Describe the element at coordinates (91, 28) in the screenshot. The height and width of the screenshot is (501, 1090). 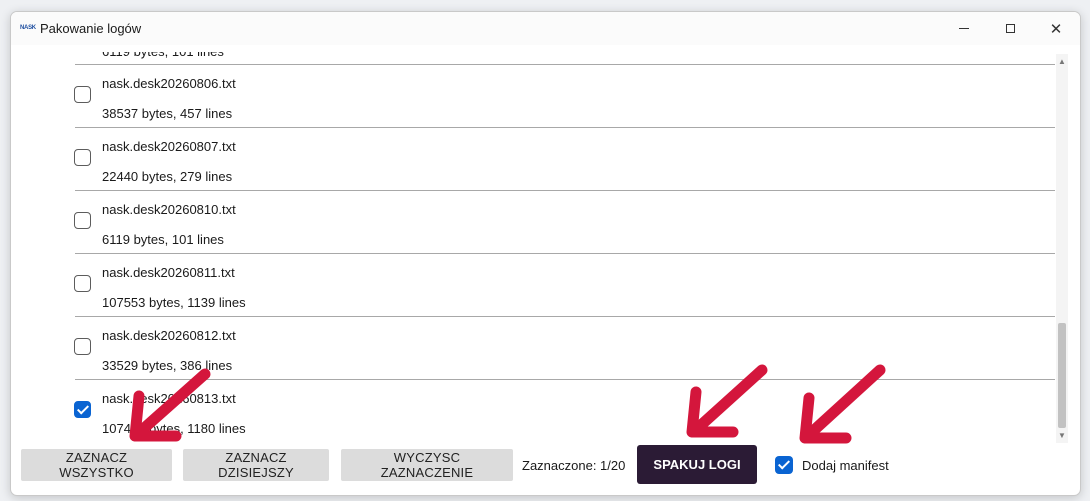
I see `window-title: Pakowanie logów` at that location.